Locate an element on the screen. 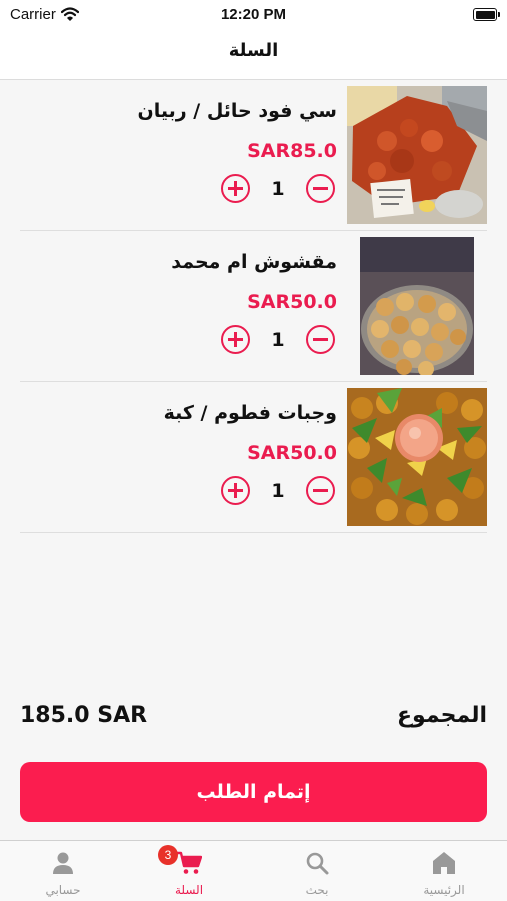 The height and width of the screenshot is (901, 507). page-title: السلة is located at coordinates (253, 50).